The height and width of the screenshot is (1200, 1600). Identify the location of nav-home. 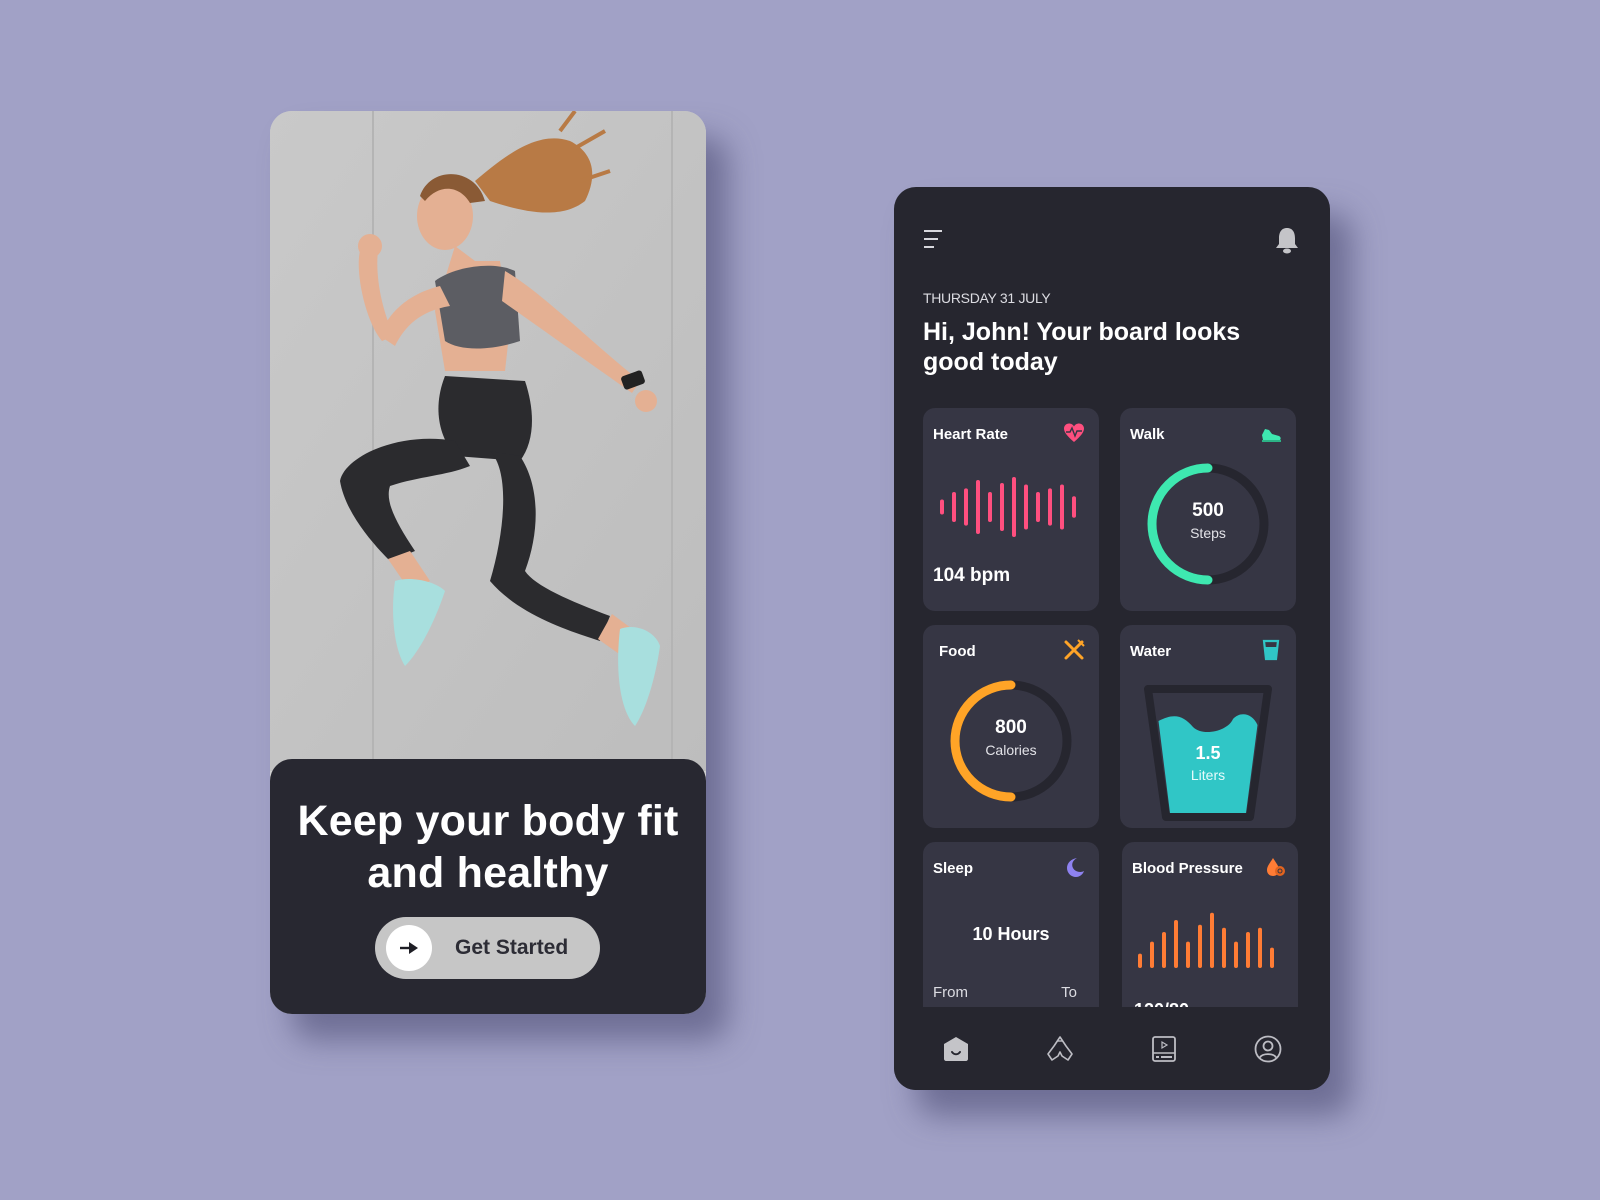
(956, 1049).